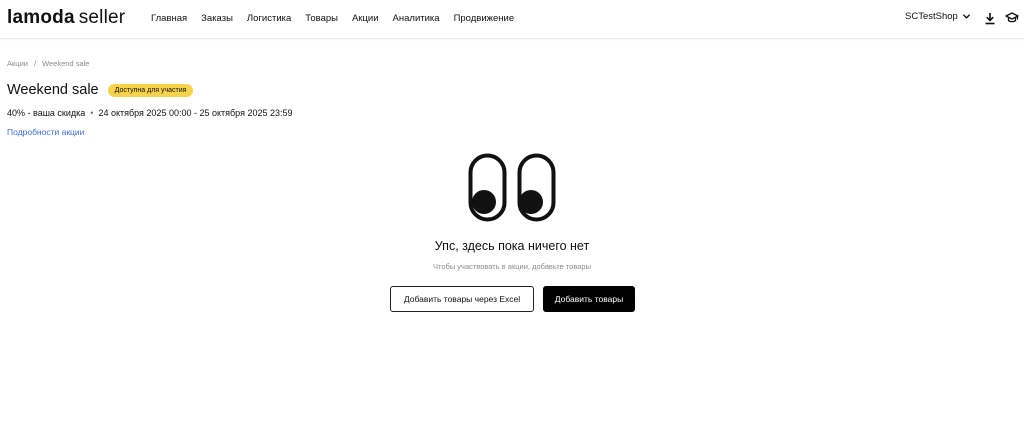 The image size is (1024, 426). Describe the element at coordinates (169, 18) in the screenshot. I see `nav-item-home: Главная` at that location.